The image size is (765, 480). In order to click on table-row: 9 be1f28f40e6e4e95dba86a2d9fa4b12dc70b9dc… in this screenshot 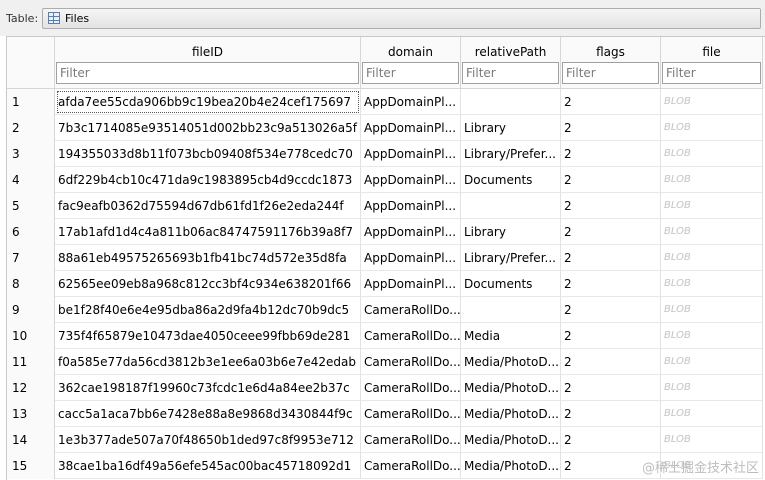, I will do `click(386, 310)`.